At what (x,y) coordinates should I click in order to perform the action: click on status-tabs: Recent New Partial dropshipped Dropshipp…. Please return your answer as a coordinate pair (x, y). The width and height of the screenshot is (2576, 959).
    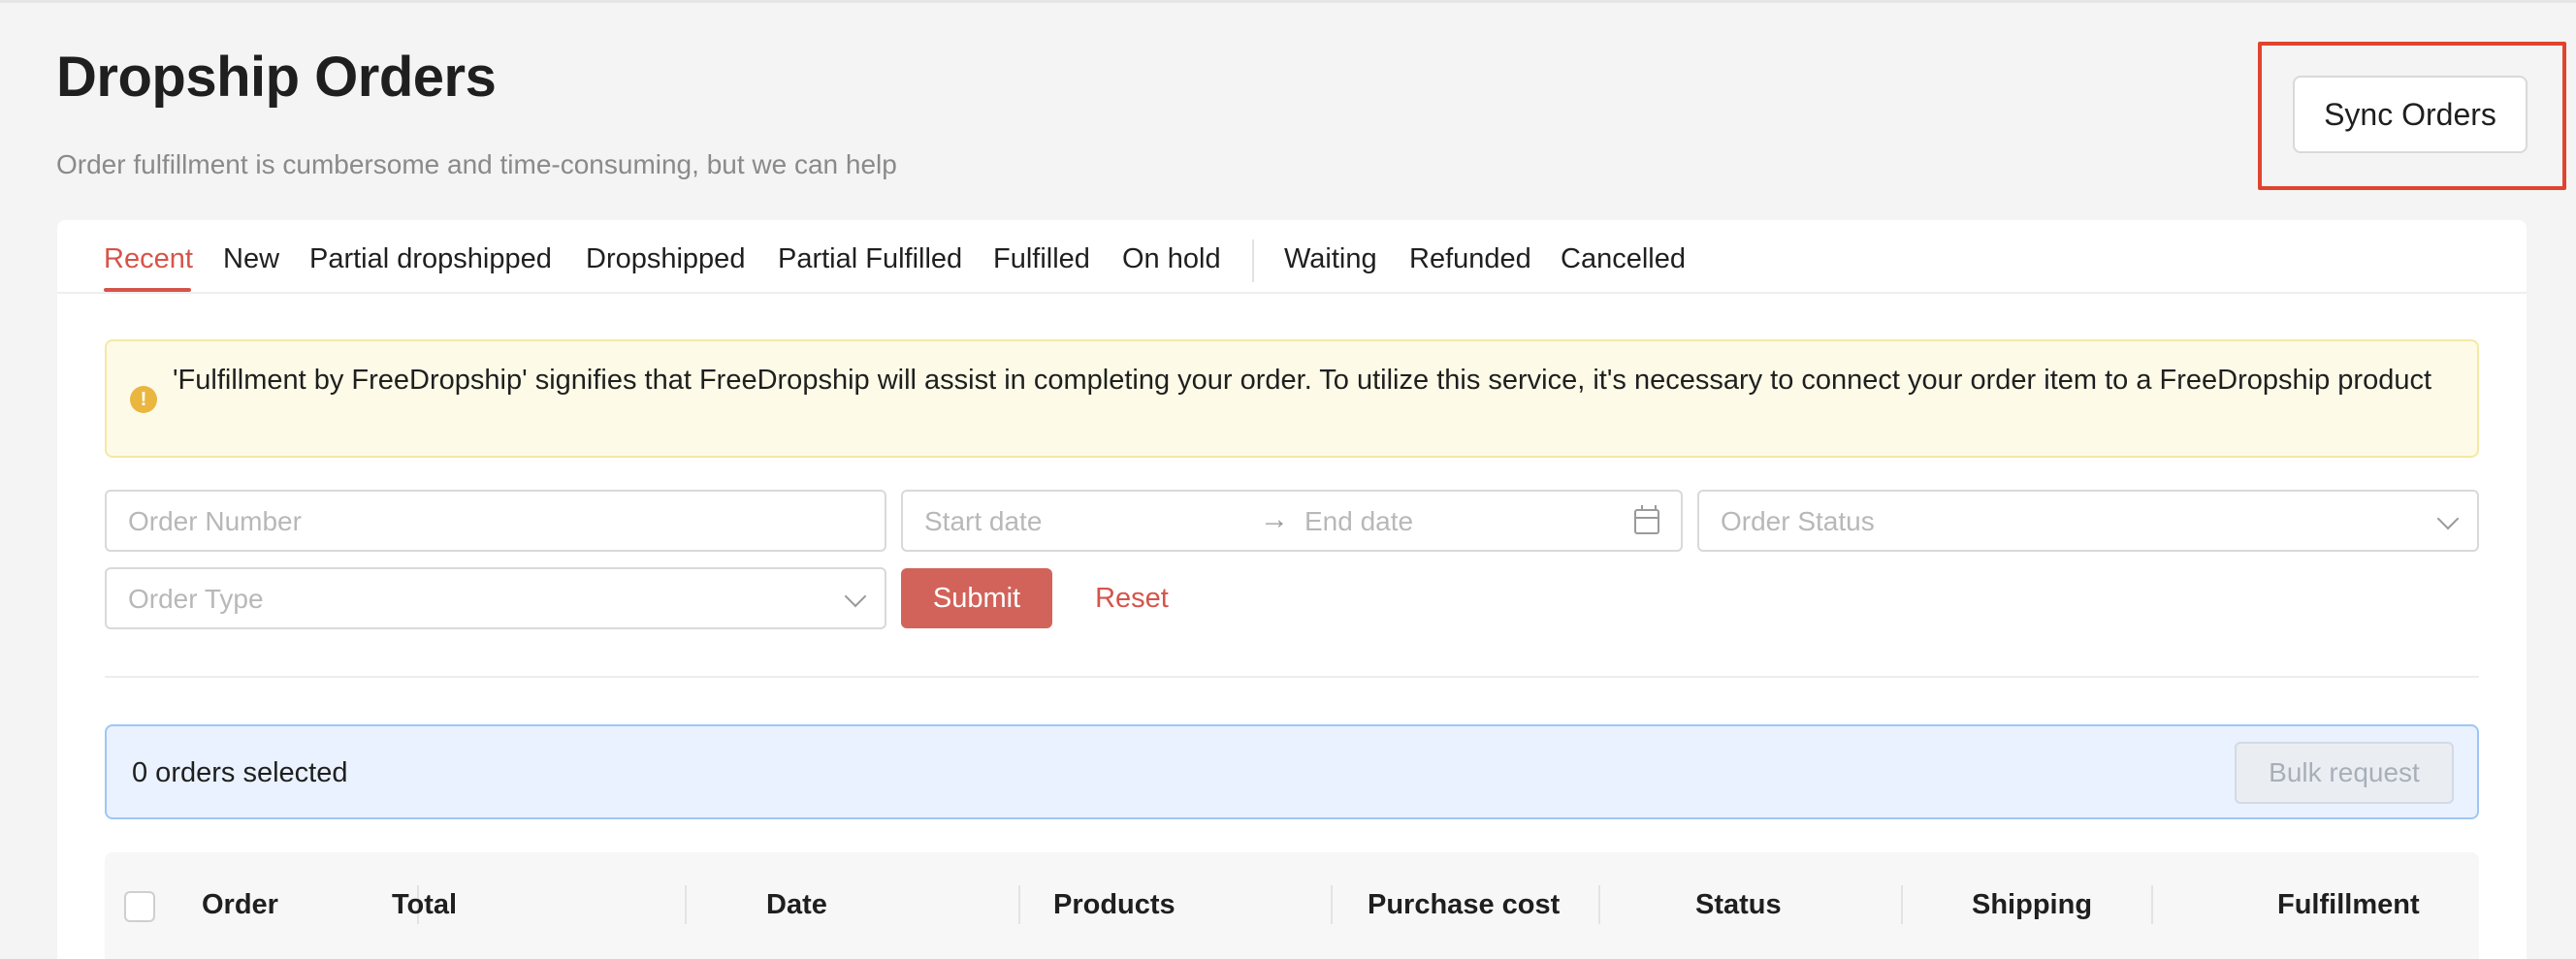
    Looking at the image, I should click on (1292, 257).